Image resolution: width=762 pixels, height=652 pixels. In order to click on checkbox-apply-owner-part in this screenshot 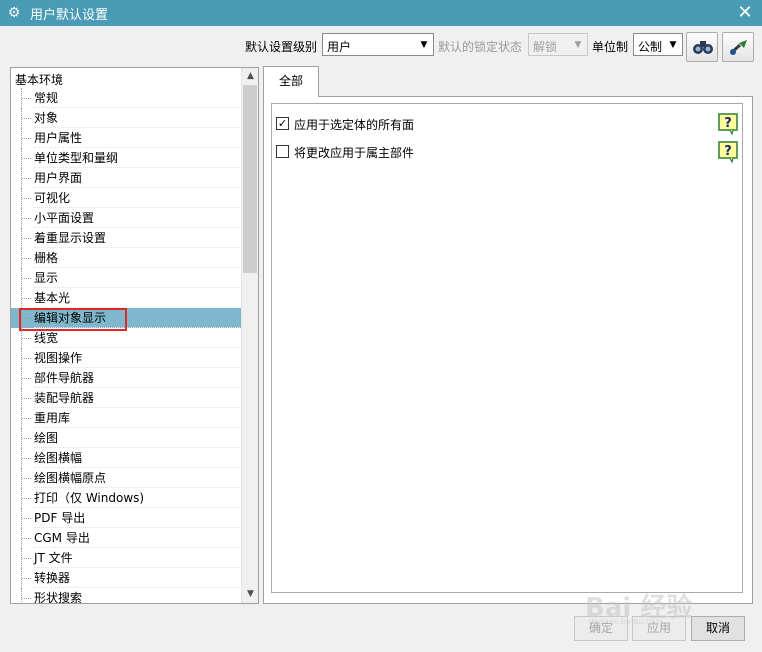, I will do `click(282, 151)`.